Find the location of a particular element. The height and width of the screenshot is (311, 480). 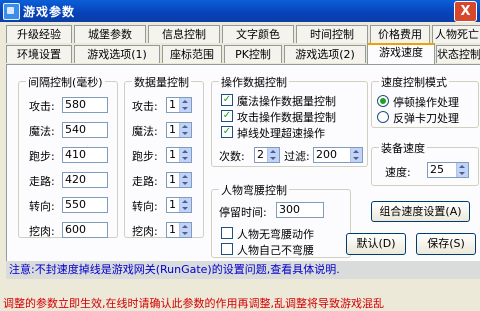

tab-level-exp: 升级经验 is located at coordinates (39, 34).